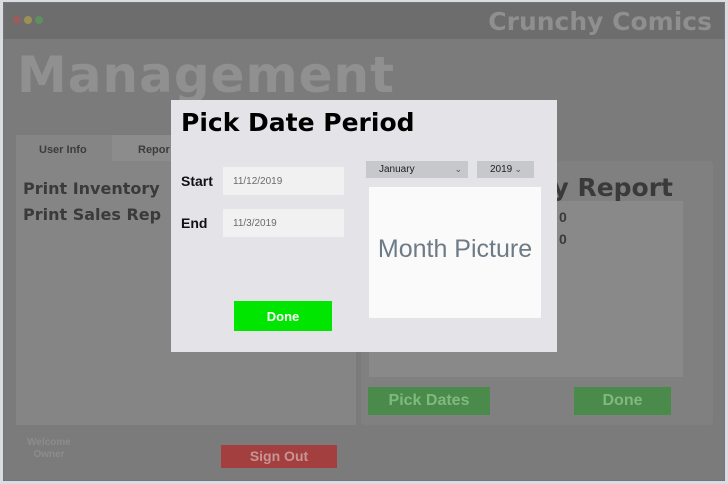 The height and width of the screenshot is (484, 728). Describe the element at coordinates (622, 401) in the screenshot. I see `report-done-button: Done` at that location.